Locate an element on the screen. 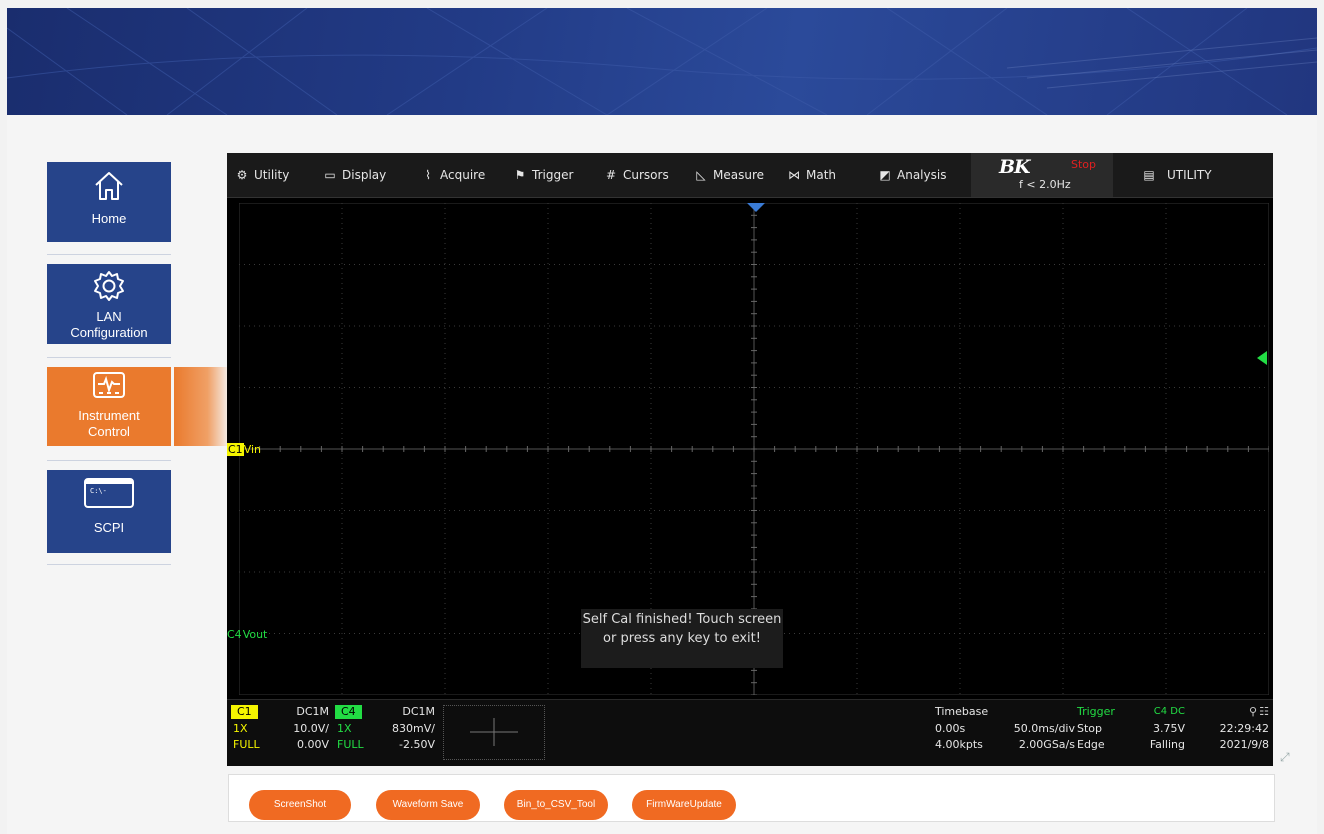 The width and height of the screenshot is (1324, 834). channel1-marker: C1Vin is located at coordinates (244, 449).